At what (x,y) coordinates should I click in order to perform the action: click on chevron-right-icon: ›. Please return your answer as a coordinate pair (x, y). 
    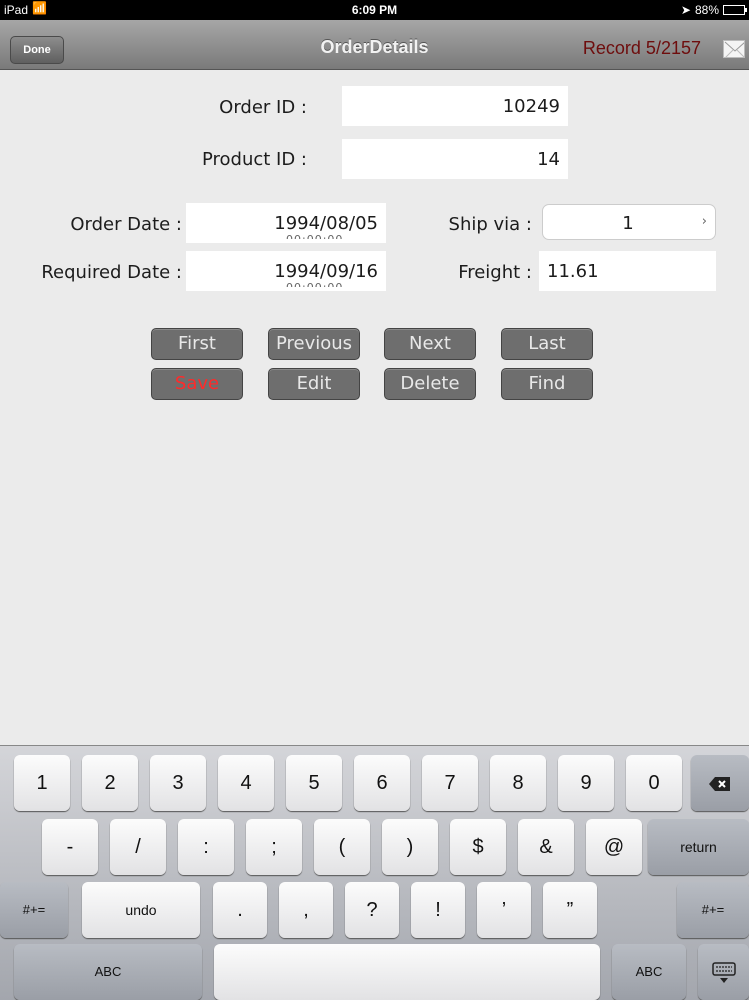
    Looking at the image, I should click on (704, 221).